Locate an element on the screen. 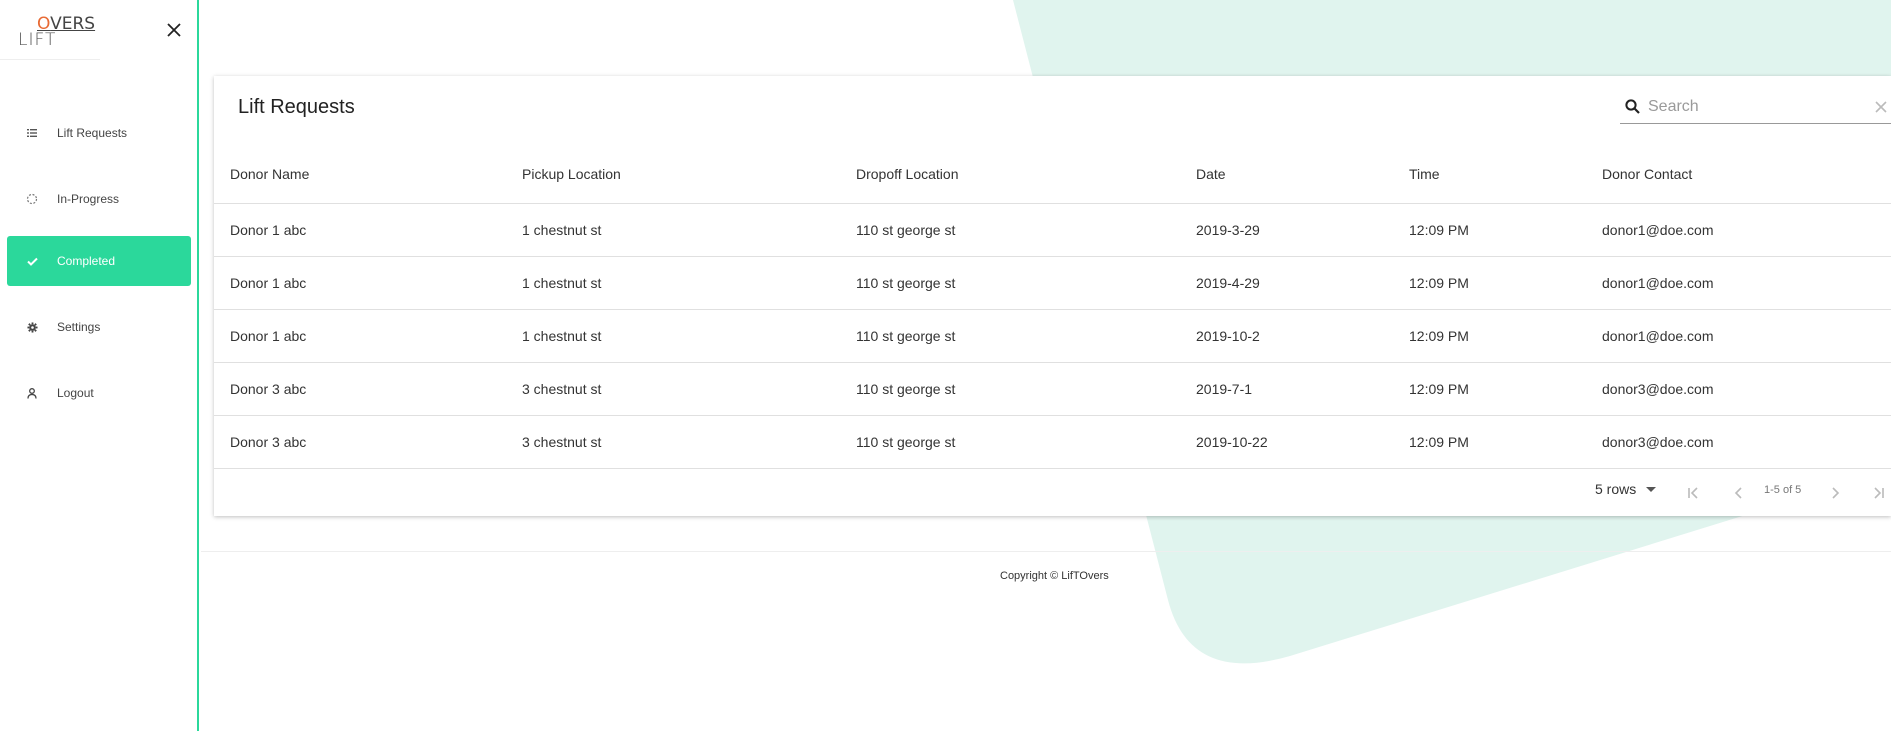 The width and height of the screenshot is (1891, 731). copyright-text: Copyright © LifTOvers is located at coordinates (1054, 576).